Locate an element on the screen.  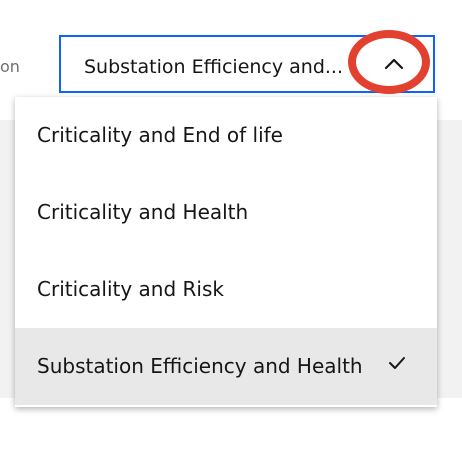
dropdown-option-label: Criticality and Risk is located at coordinates (130, 289).